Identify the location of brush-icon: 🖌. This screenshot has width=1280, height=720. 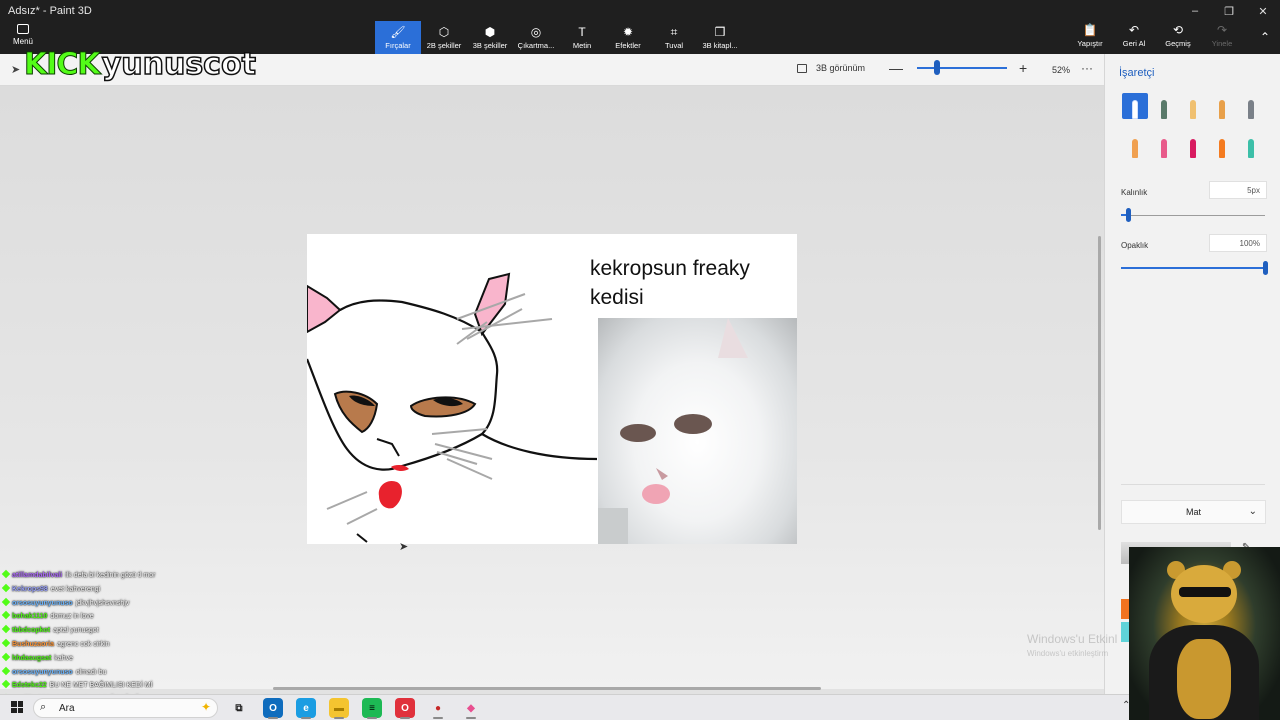
(398, 31).